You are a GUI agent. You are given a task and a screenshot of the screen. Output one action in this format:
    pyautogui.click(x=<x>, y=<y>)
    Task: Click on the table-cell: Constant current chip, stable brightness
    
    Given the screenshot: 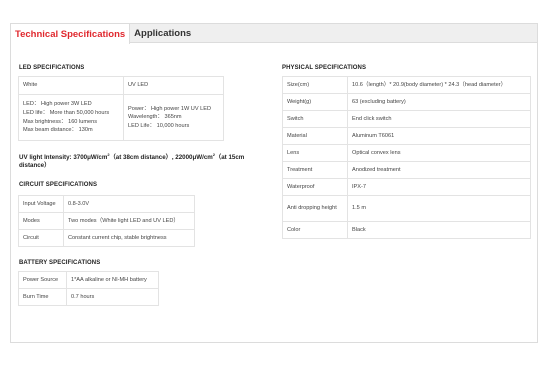 What is the action you would take?
    pyautogui.click(x=129, y=238)
    